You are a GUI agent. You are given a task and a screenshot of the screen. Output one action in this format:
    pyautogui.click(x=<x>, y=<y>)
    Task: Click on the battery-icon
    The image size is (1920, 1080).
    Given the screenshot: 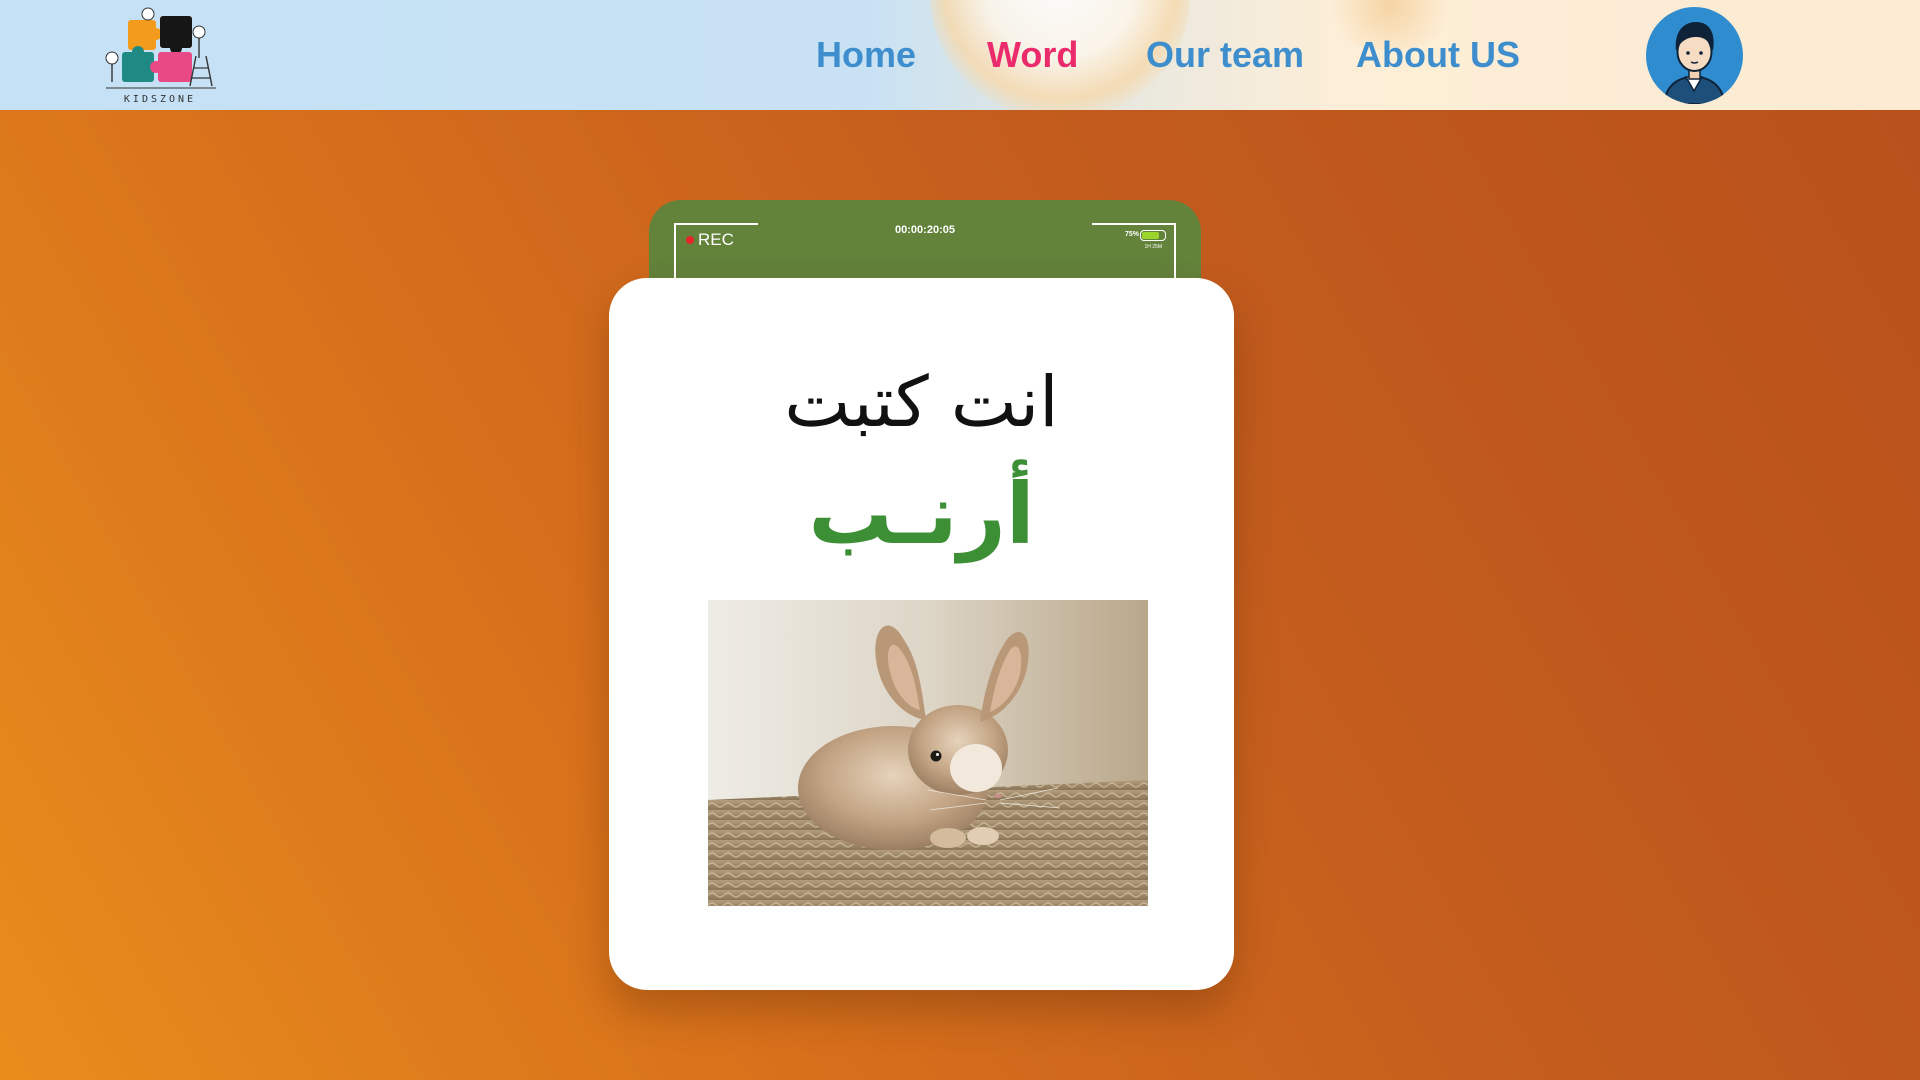 What is the action you would take?
    pyautogui.click(x=1153, y=235)
    